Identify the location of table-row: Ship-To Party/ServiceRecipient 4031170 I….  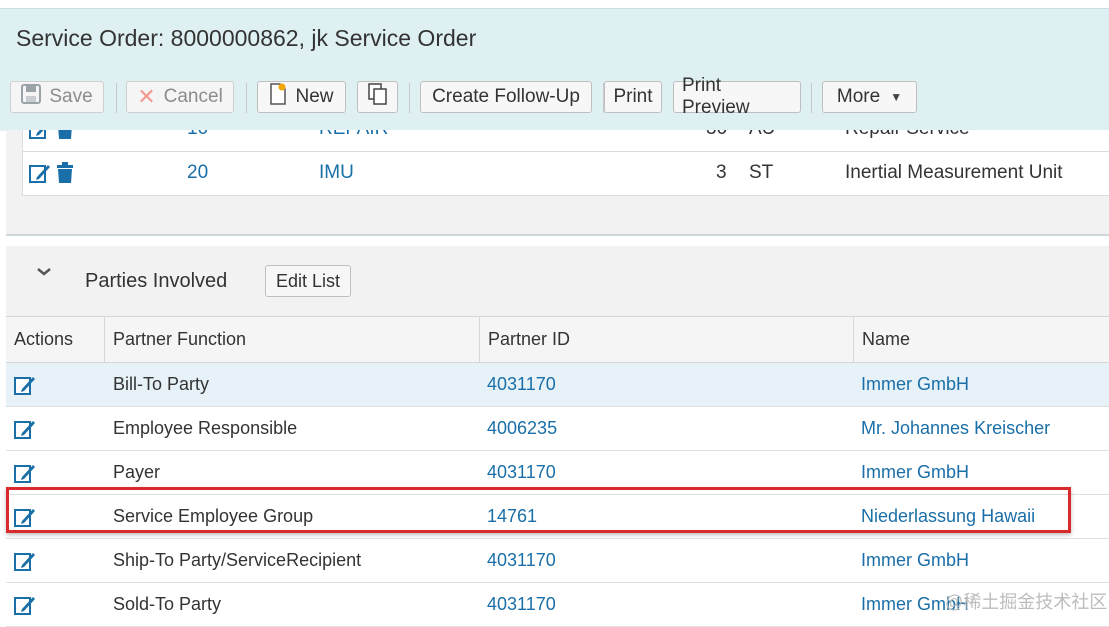
(557, 561).